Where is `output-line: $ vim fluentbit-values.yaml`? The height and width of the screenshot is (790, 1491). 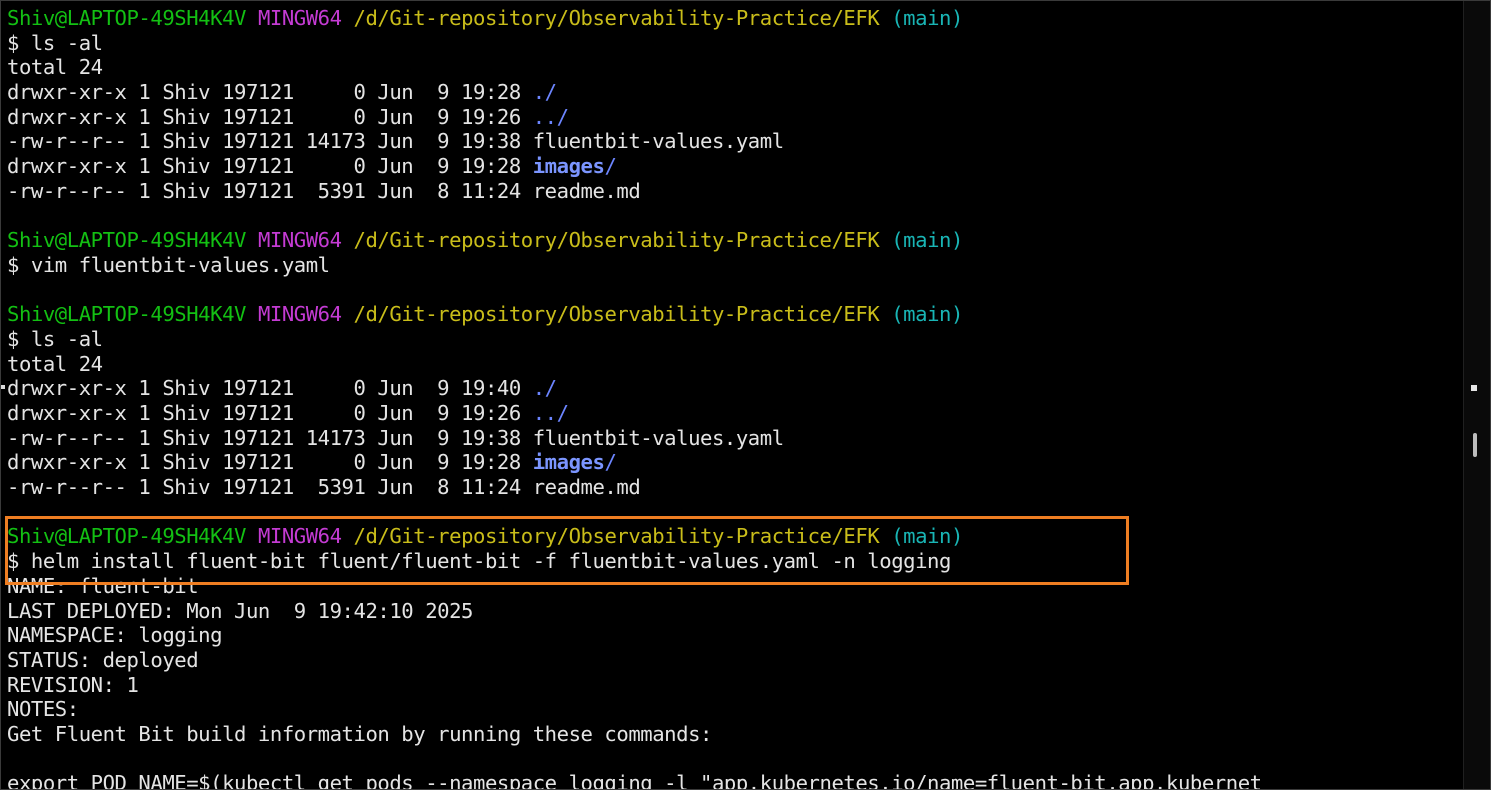 output-line: $ vim fluentbit-values.yaml is located at coordinates (168, 264).